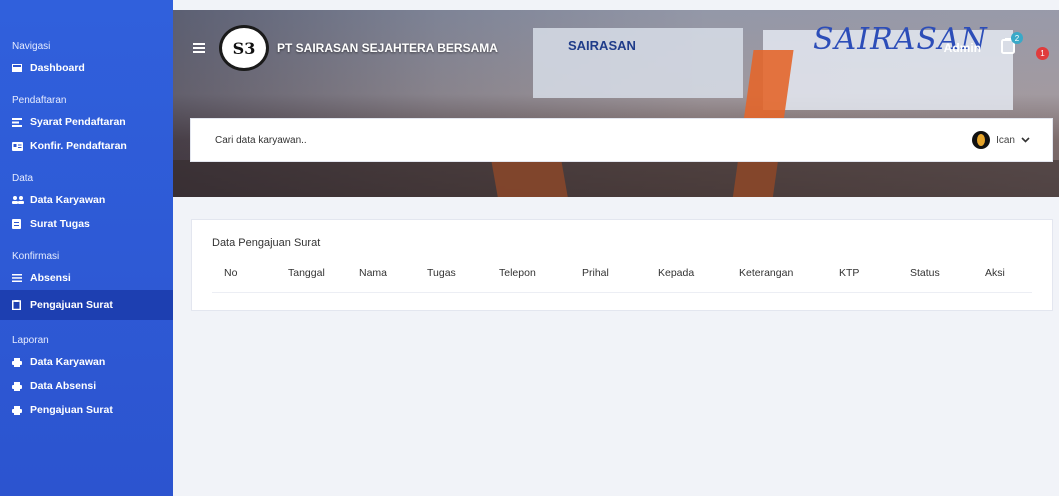  I want to click on sidebar-item-laporan-data-karyawan: Data Karyawan, so click(86, 362).